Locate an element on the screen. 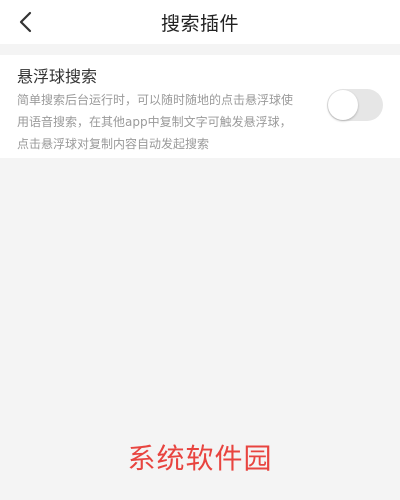 The height and width of the screenshot is (500, 400). top-bar: 搜索插件 is located at coordinates (200, 22).